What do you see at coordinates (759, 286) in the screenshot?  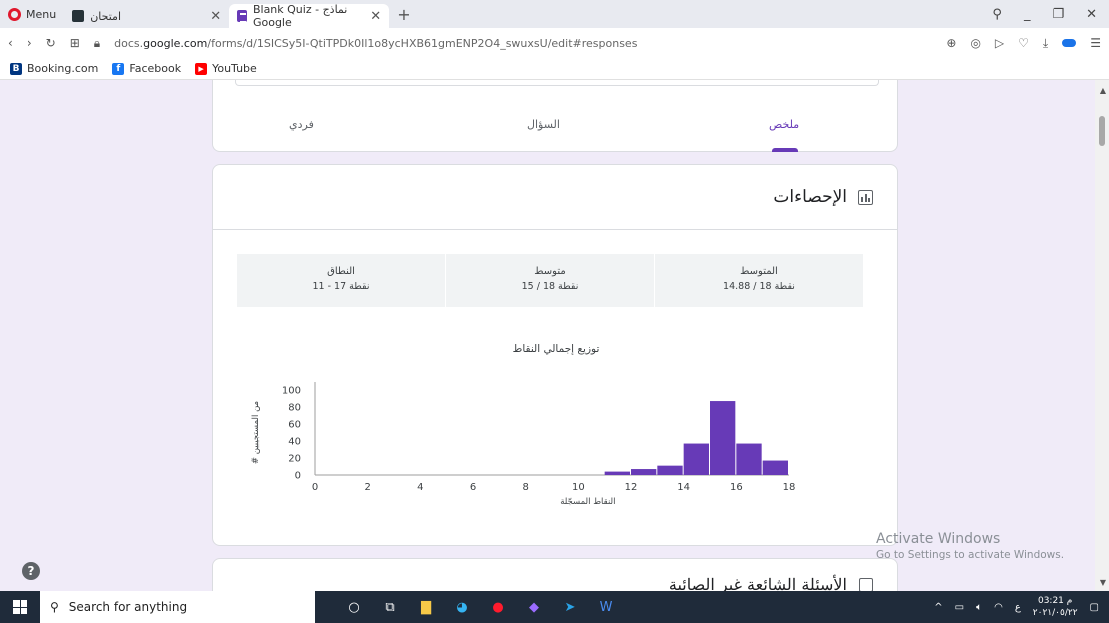 I see `stat-value: 14.88 / 18 نقطة` at bounding box center [759, 286].